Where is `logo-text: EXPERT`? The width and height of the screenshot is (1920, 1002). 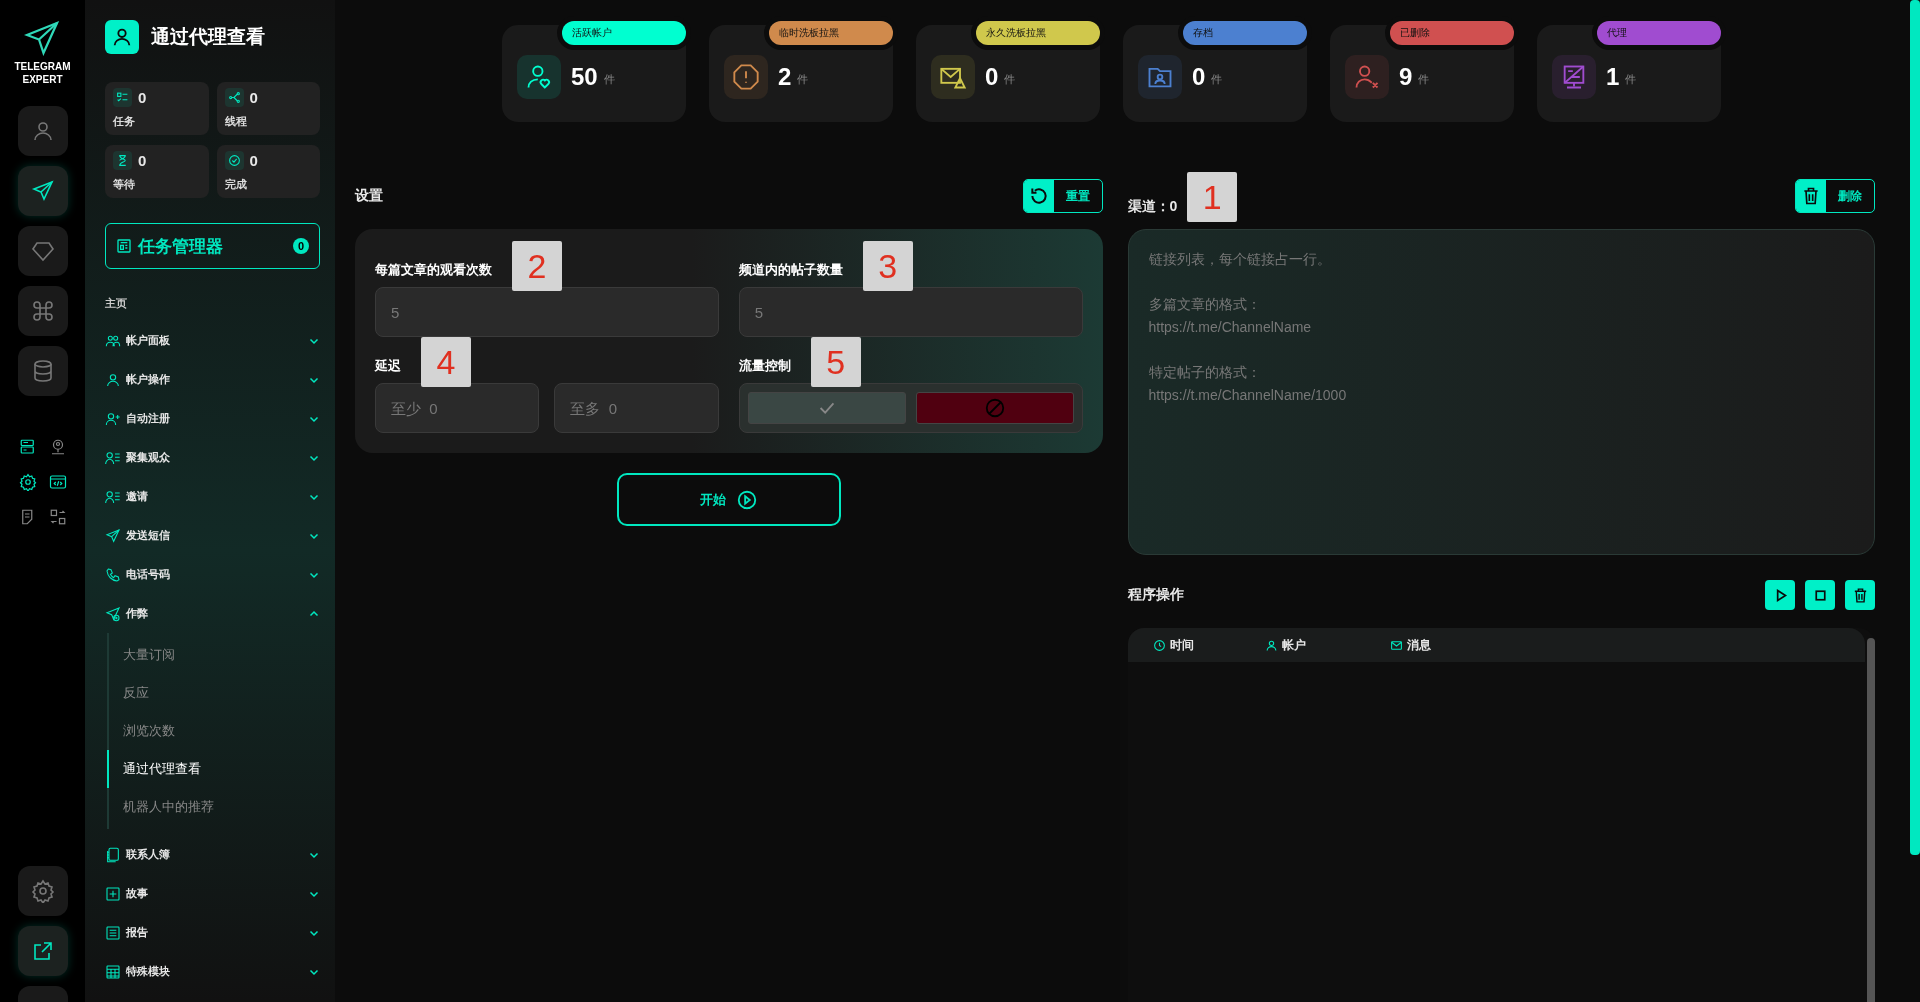 logo-text: EXPERT is located at coordinates (42, 79).